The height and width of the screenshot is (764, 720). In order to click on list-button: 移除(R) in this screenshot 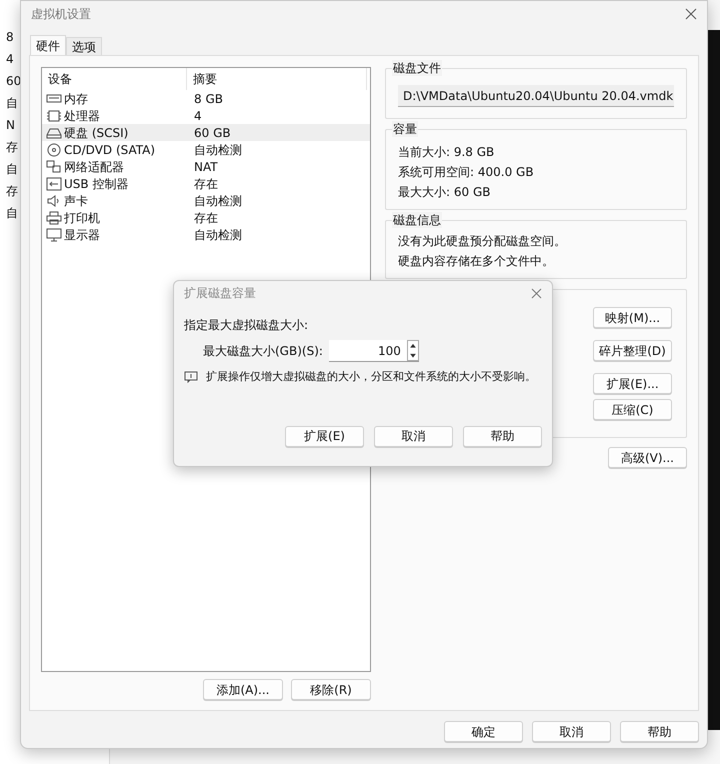, I will do `click(331, 689)`.